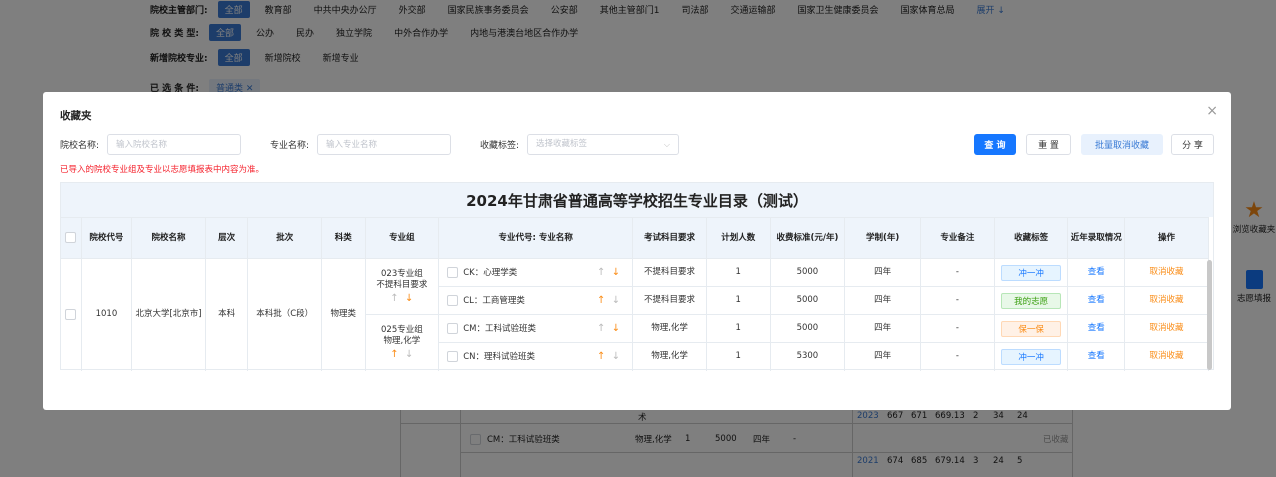 Image resolution: width=1276 pixels, height=477 pixels. Describe the element at coordinates (402, 298) in the screenshot. I see `group-sort-arrows: ↑ ↓` at that location.